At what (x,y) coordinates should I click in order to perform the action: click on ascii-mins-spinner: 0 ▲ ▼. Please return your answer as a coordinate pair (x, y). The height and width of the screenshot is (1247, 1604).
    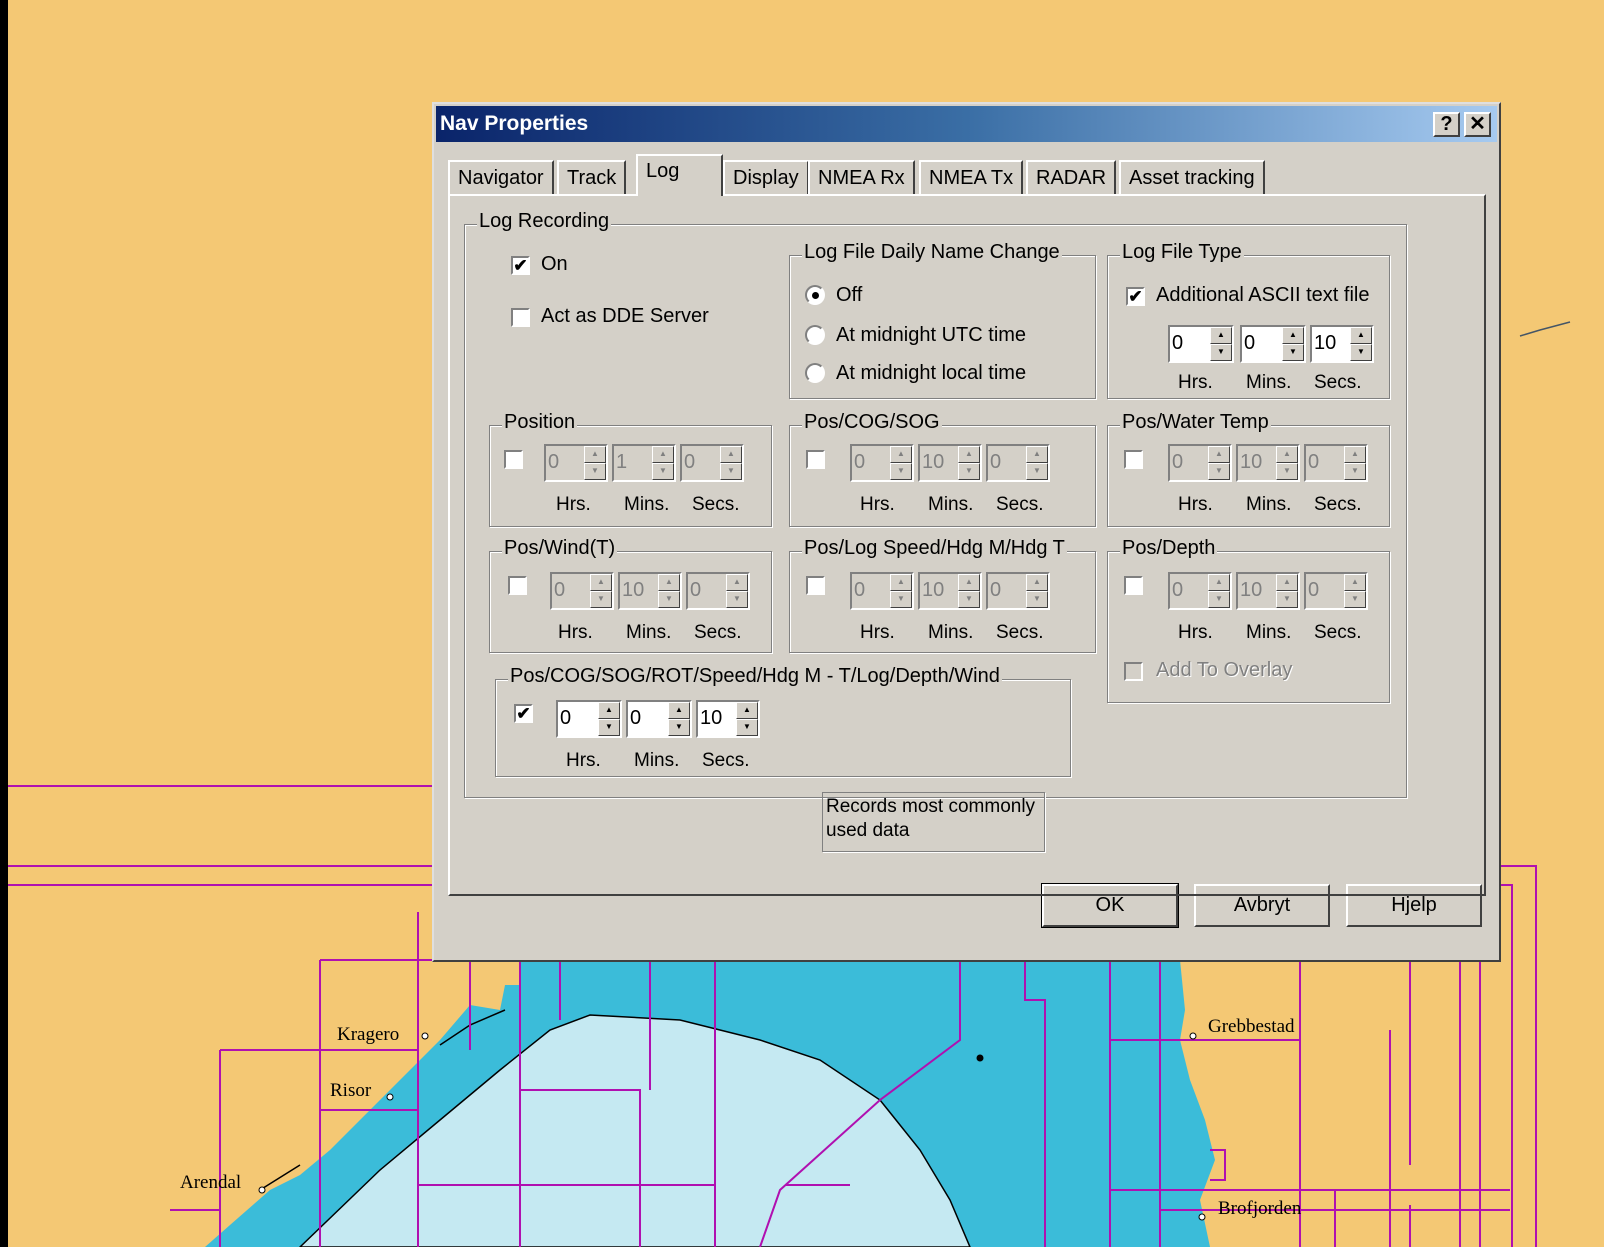
    Looking at the image, I should click on (1273, 344).